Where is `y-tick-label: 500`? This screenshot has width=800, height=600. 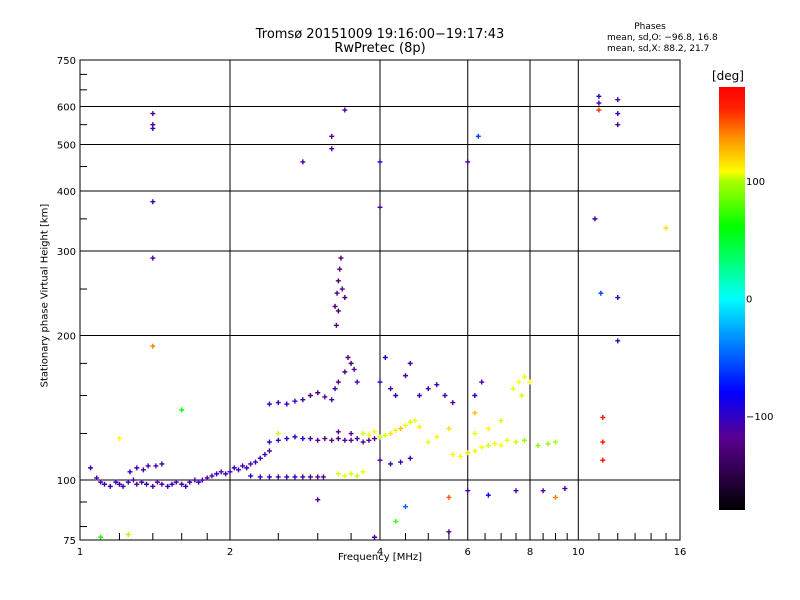 y-tick-label: 500 is located at coordinates (66, 146).